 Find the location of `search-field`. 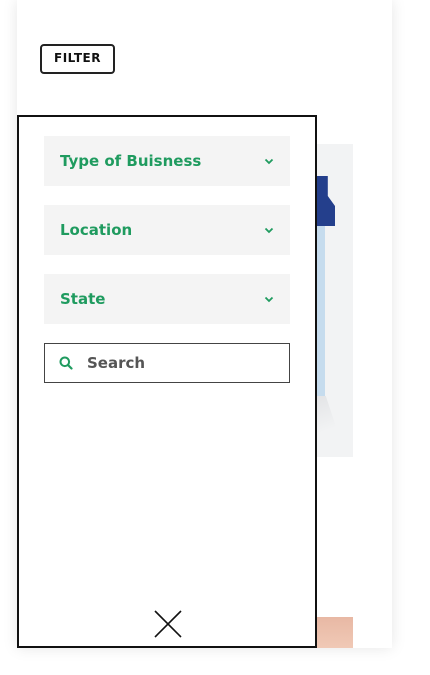

search-field is located at coordinates (167, 363).